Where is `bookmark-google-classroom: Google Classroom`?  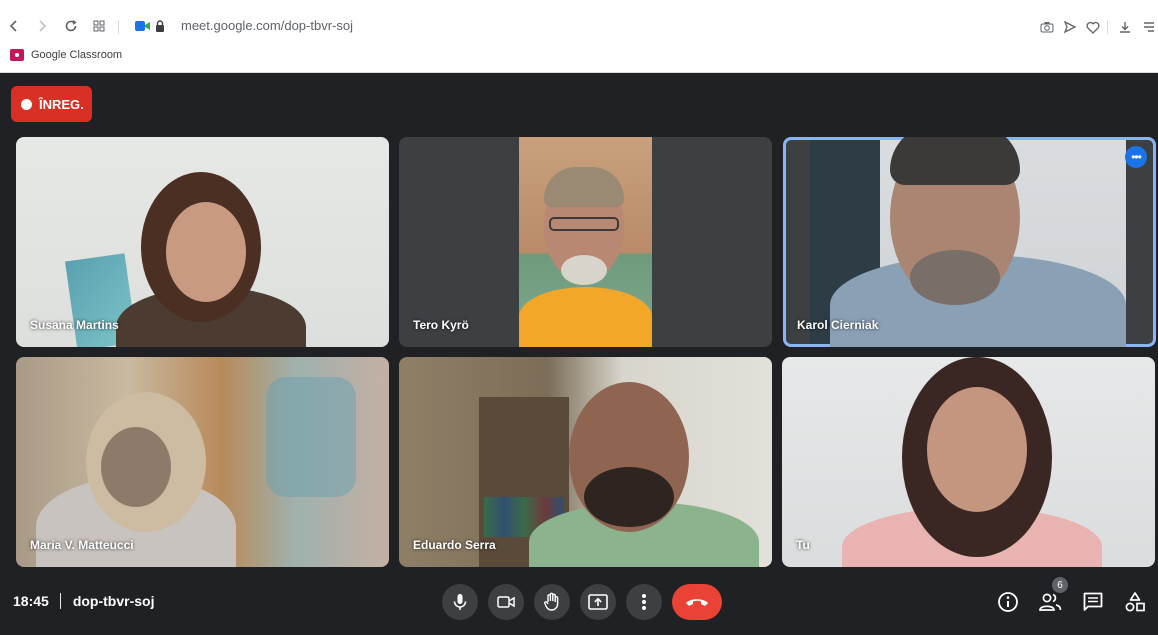
bookmark-google-classroom: Google Classroom is located at coordinates (66, 55).